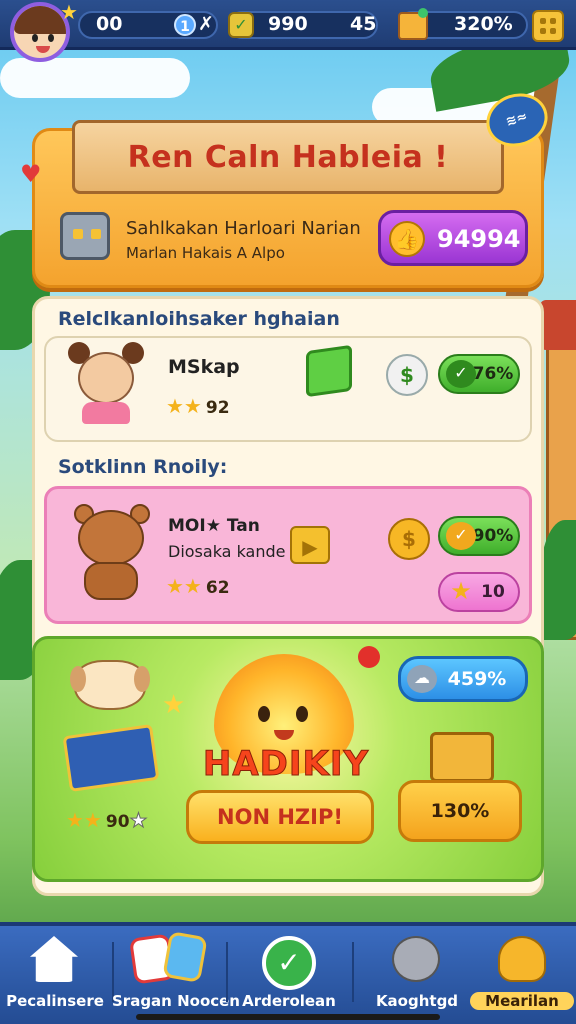 The width and height of the screenshot is (576, 1024). Describe the element at coordinates (422, 679) in the screenshot. I see `cloud-token-icon: ☁` at that location.